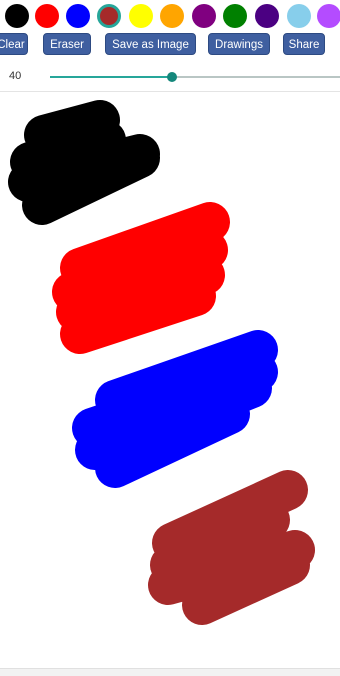 This screenshot has width=340, height=676. What do you see at coordinates (267, 16) in the screenshot?
I see `color-swatch-indigo` at bounding box center [267, 16].